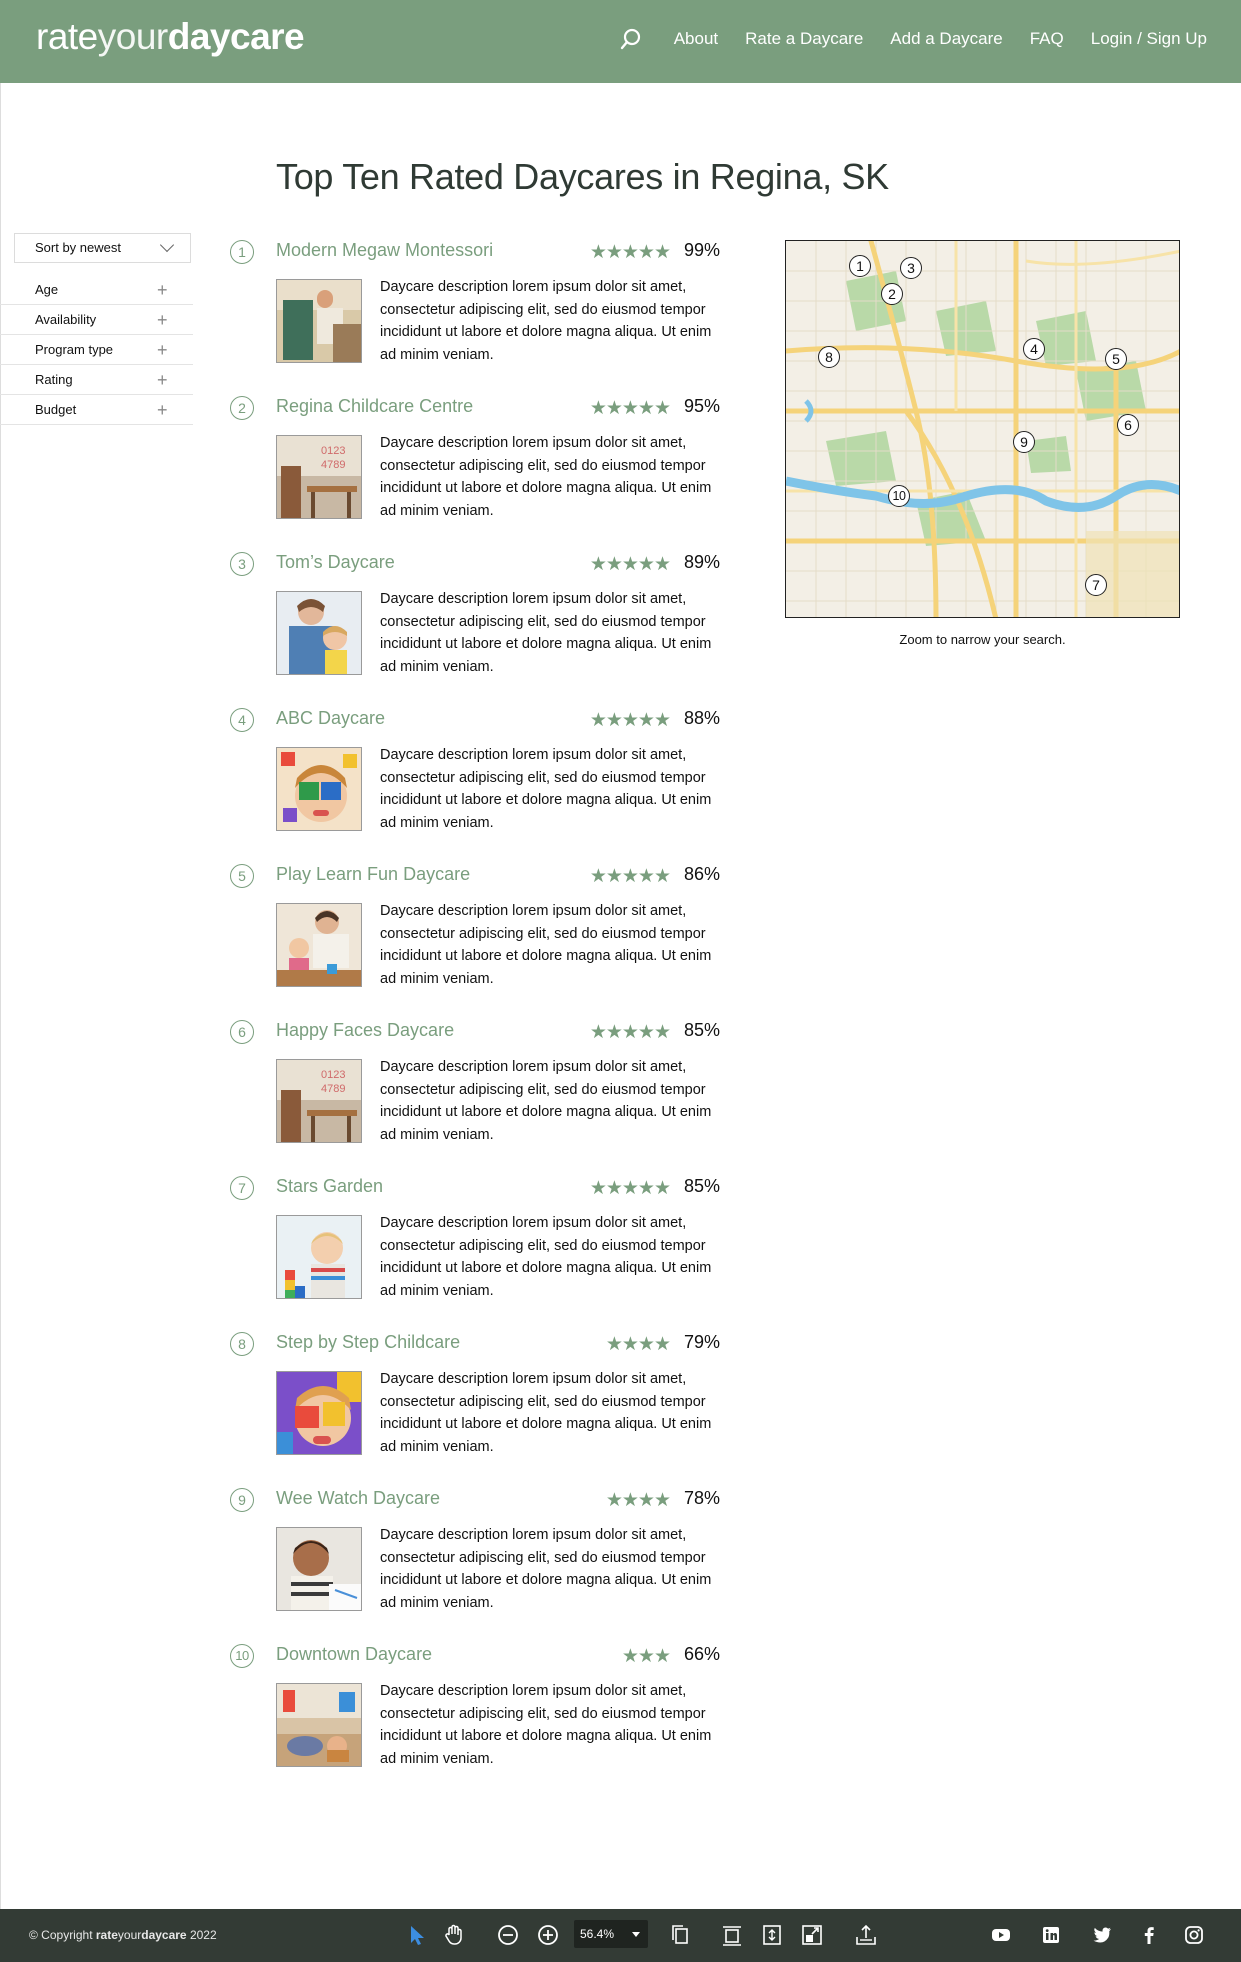  Describe the element at coordinates (368, 1342) in the screenshot. I see `daycare-name-link: Step by Step Childcare` at that location.